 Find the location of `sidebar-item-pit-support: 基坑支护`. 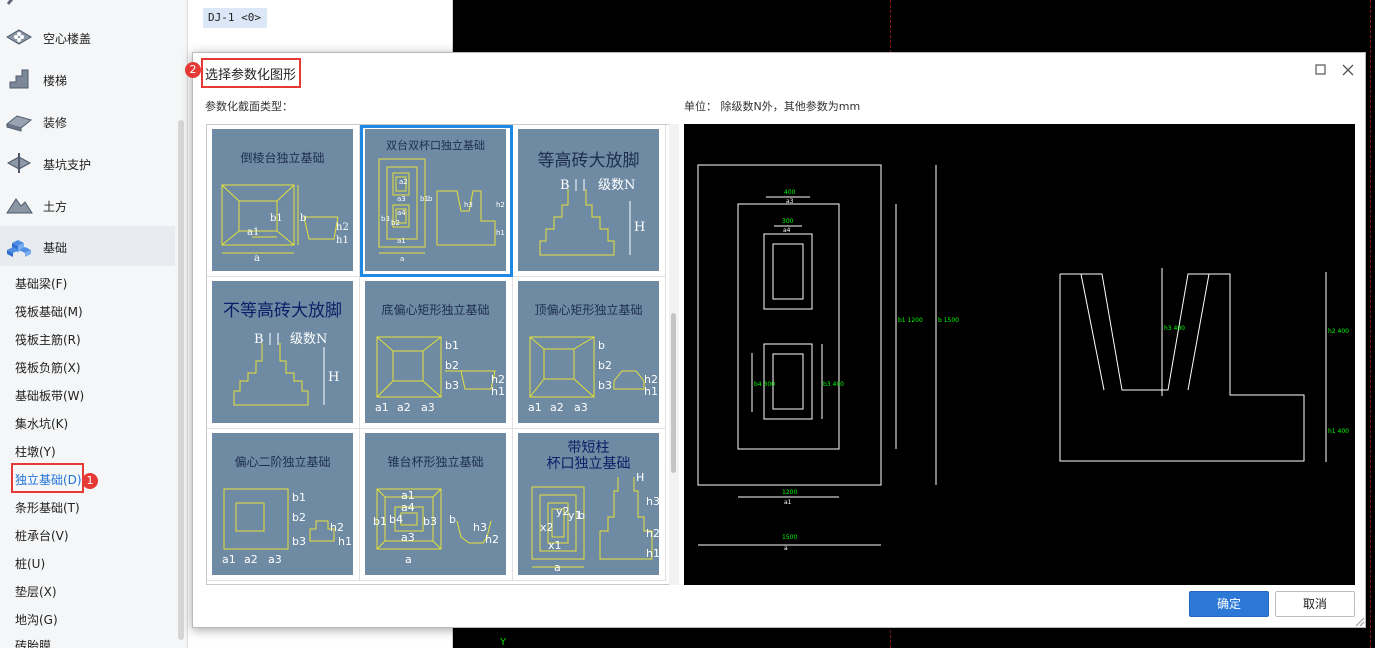

sidebar-item-pit-support: 基坑支护 is located at coordinates (87, 164).